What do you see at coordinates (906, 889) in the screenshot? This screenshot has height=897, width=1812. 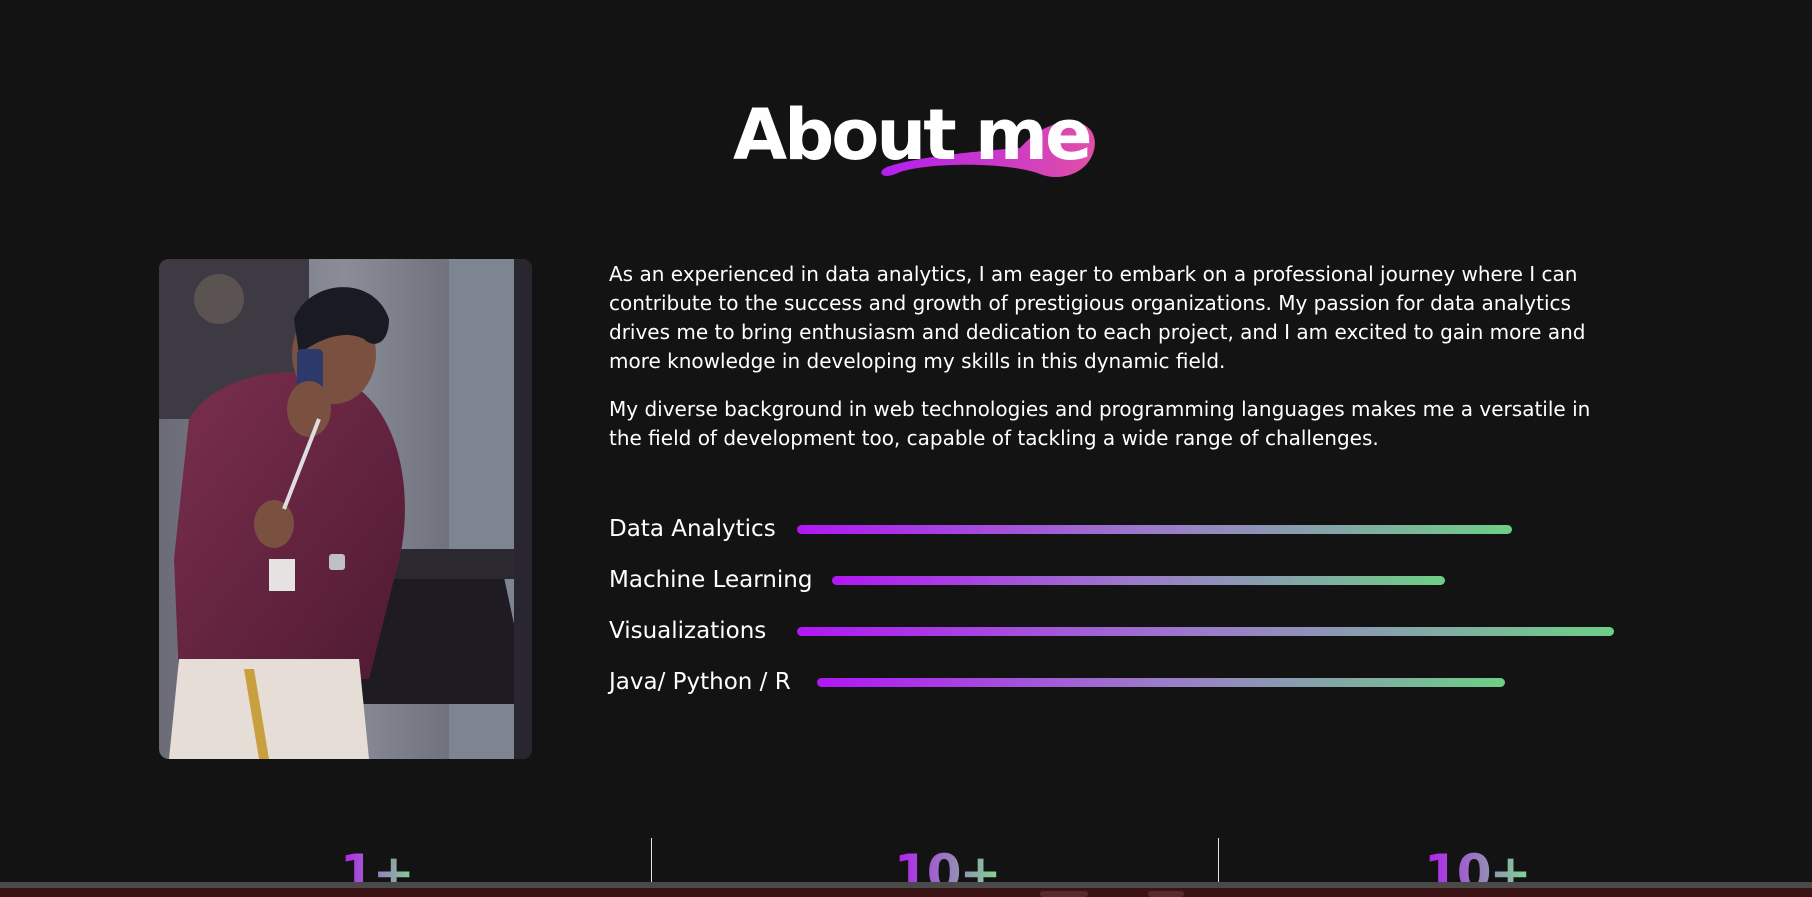 I see `horizontal-scrollbar` at bounding box center [906, 889].